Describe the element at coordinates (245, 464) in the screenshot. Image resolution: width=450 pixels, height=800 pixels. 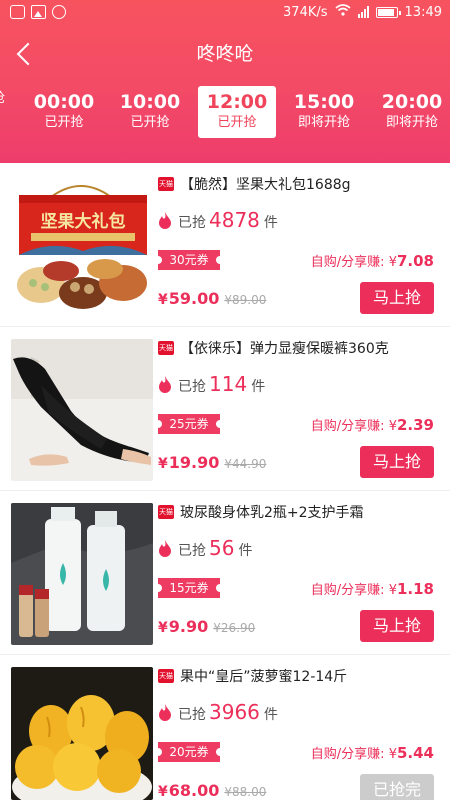
I see `original-price: ¥44.90` at that location.